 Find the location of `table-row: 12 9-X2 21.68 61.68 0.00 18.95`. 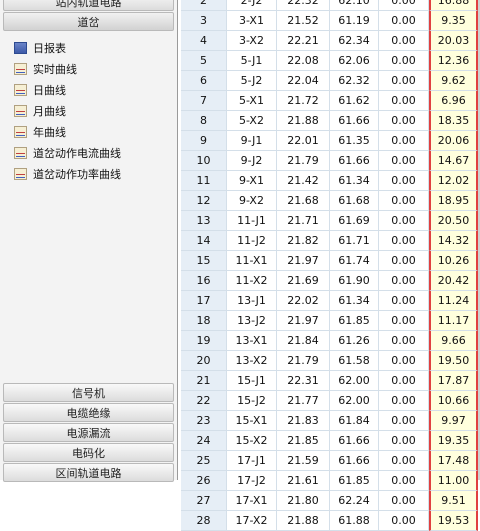

table-row: 12 9-X2 21.68 61.68 0.00 18.95 is located at coordinates (330, 201).